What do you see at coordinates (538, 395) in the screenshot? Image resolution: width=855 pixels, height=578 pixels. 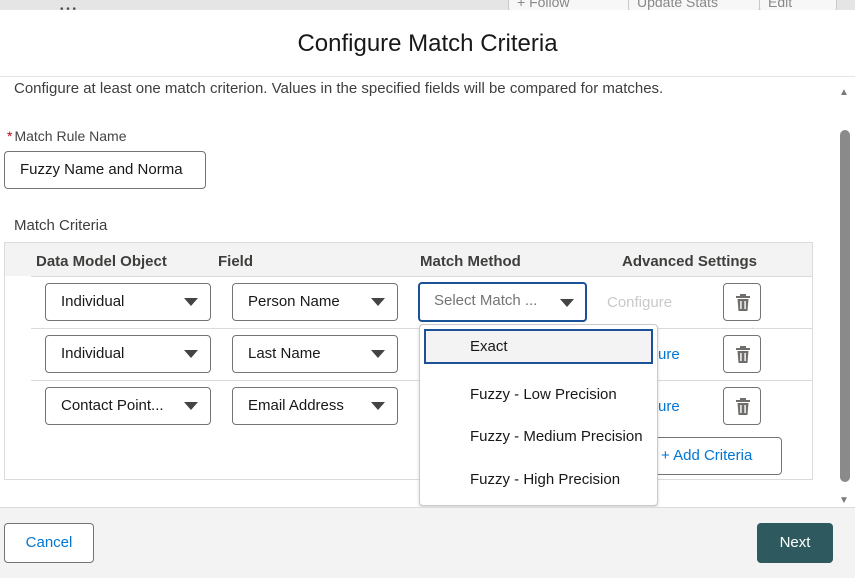 I see `option-fuzzy-low-precision: Fuzzy - Low Precision` at bounding box center [538, 395].